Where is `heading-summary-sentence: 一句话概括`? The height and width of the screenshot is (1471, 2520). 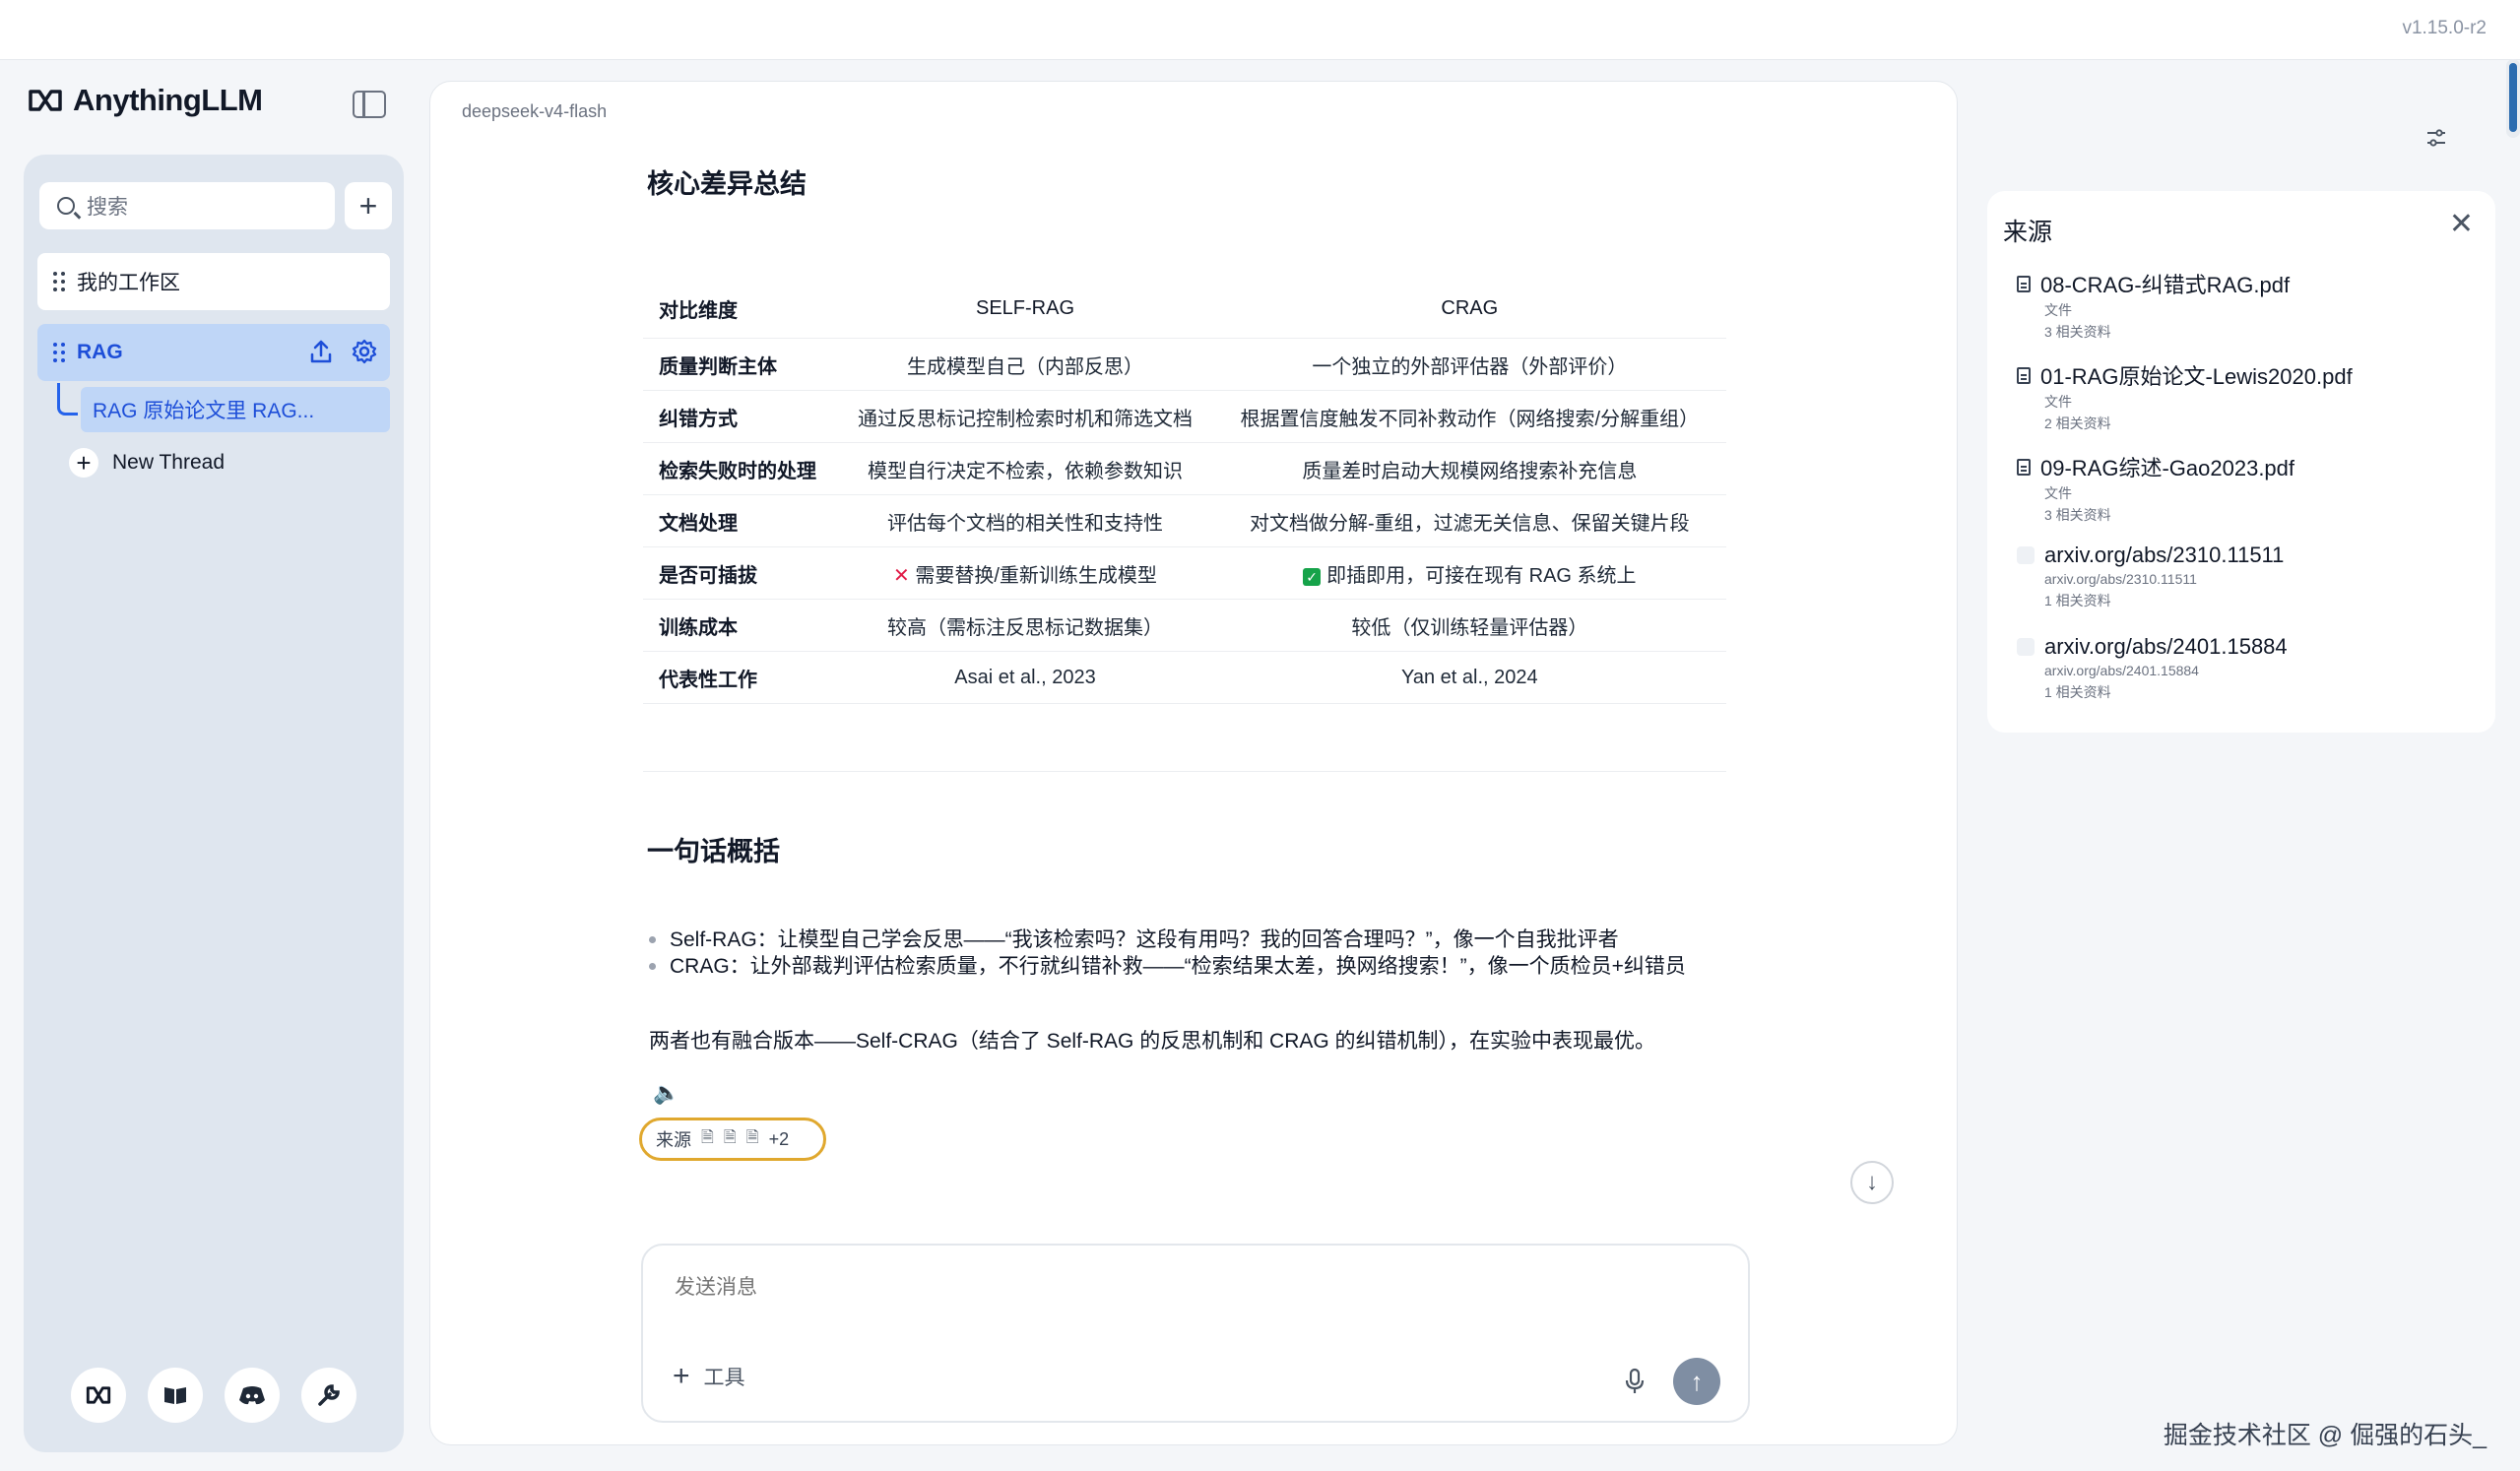
heading-summary-sentence: 一句话概括 is located at coordinates (713, 851).